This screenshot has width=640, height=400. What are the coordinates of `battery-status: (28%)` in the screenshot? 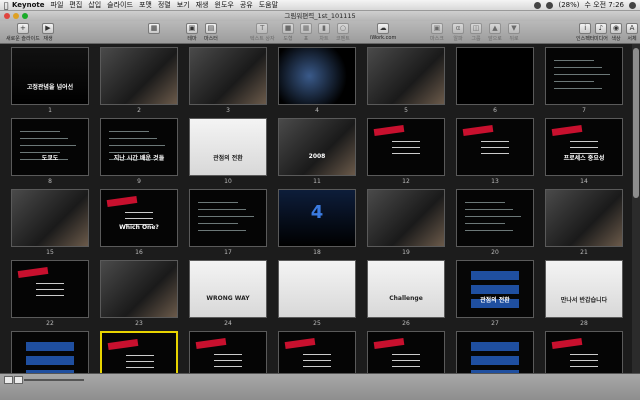 It's located at (568, 5).